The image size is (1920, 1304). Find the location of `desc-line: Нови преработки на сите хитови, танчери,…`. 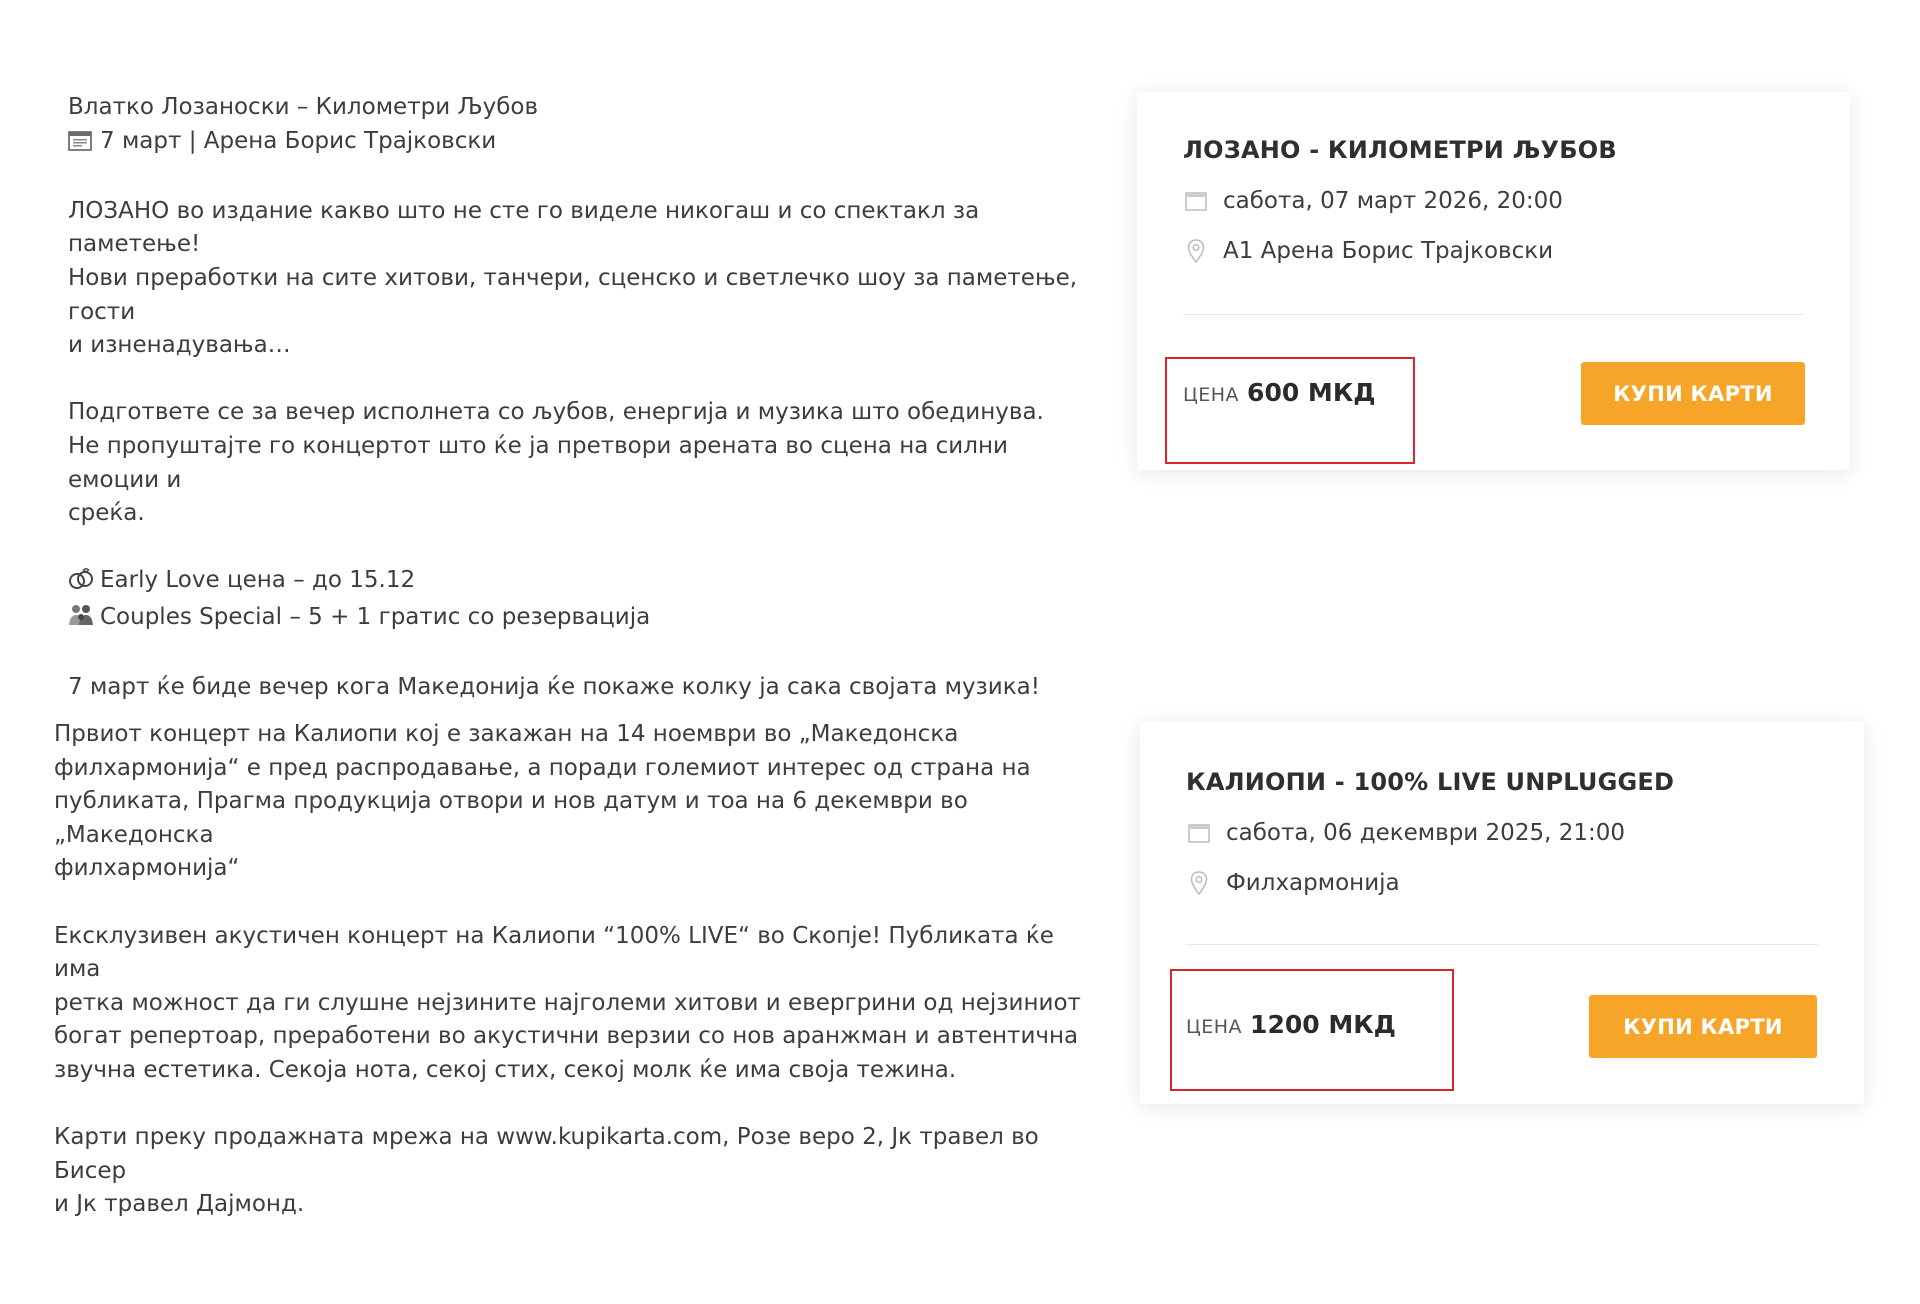

desc-line: Нови преработки на сите хитови, танчери,… is located at coordinates (573, 294).